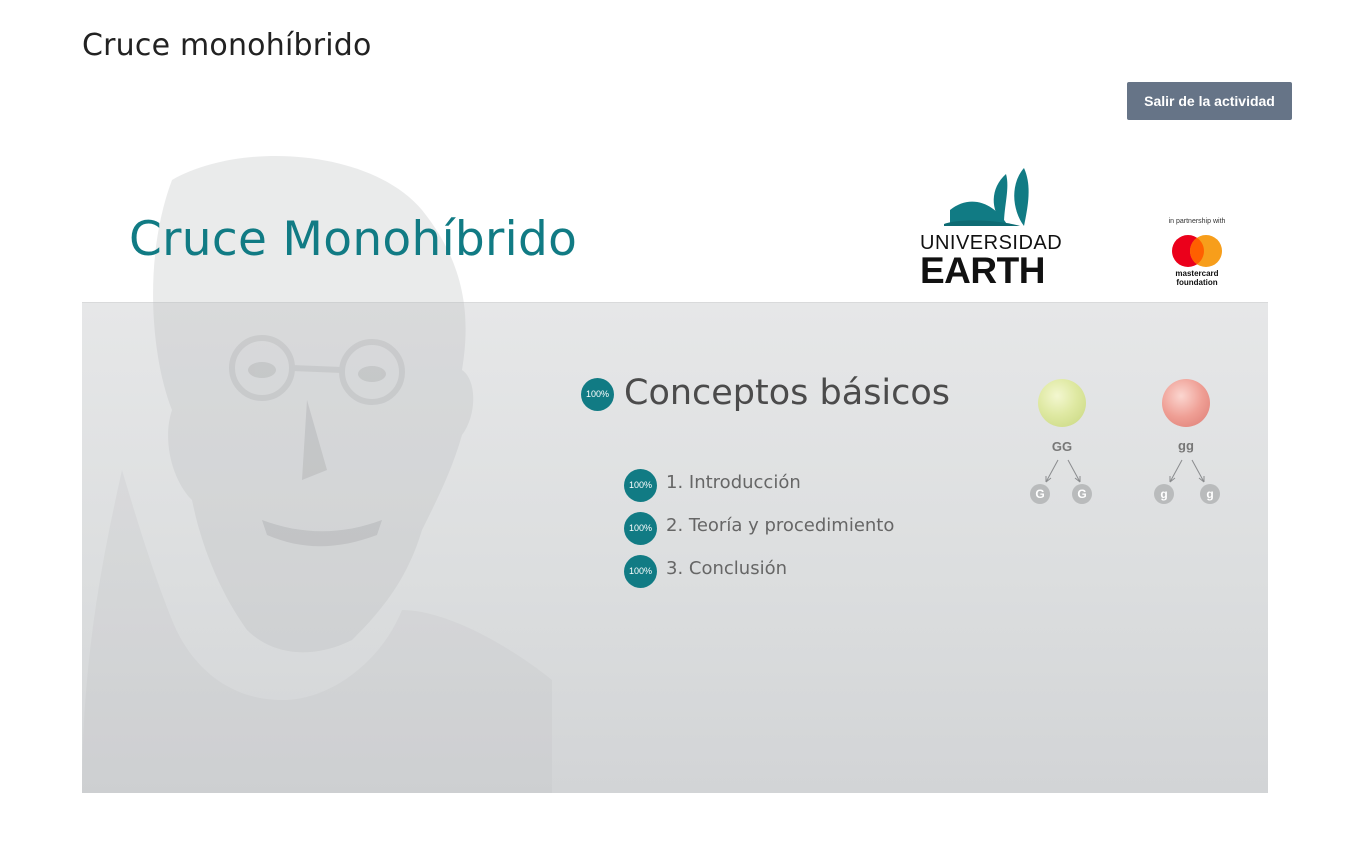 This screenshot has width=1357, height=845. What do you see at coordinates (733, 482) in the screenshot?
I see `menu-item-introduccion: 1. Introducción` at bounding box center [733, 482].